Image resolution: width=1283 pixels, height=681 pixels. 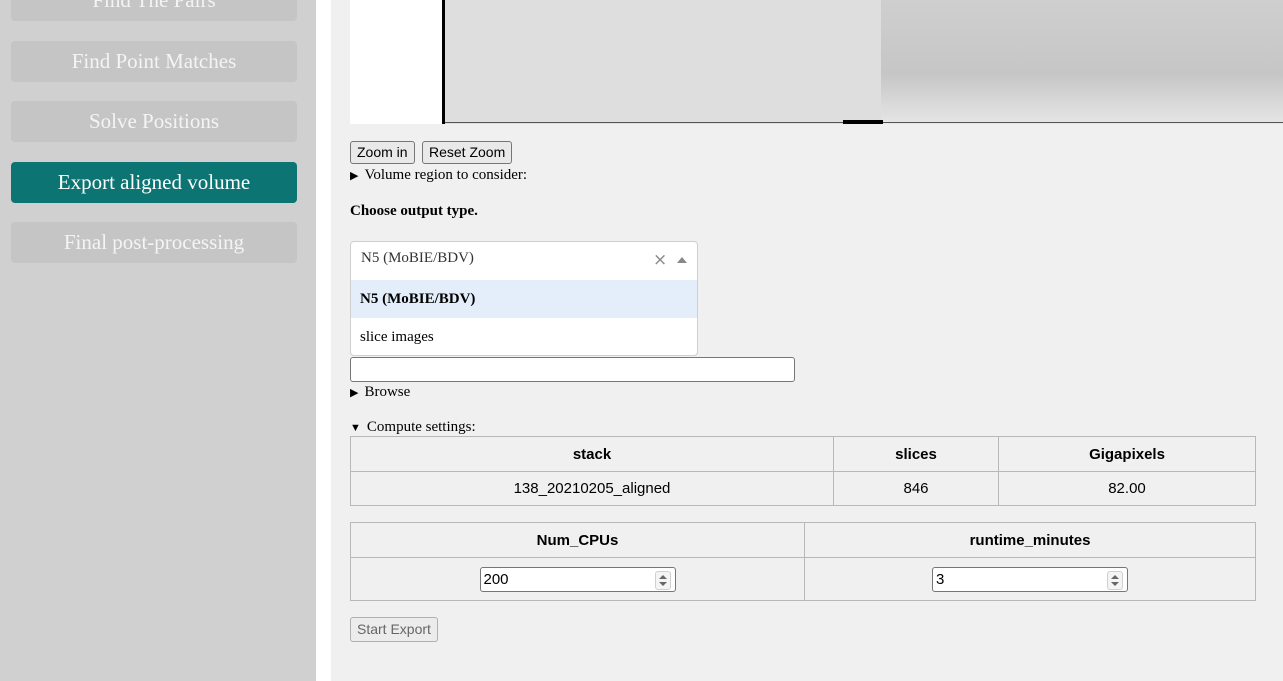 I want to click on compute-table: Num_CPUs runtime_minutes 200 3, so click(x=803, y=561).